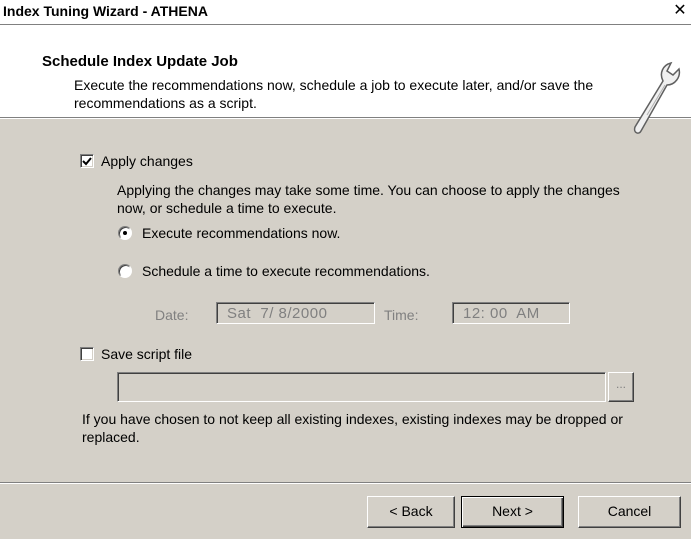 Image resolution: width=691 pixels, height=539 pixels. I want to click on cancel-button: Cancel, so click(629, 512).